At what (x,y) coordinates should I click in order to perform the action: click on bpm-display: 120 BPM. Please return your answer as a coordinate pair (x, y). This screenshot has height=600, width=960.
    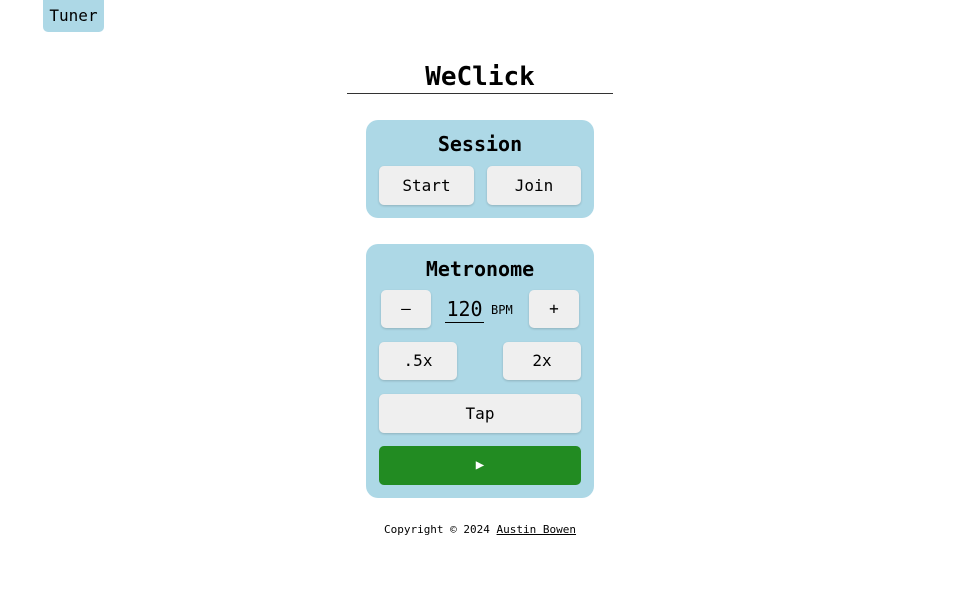
    Looking at the image, I should click on (482, 309).